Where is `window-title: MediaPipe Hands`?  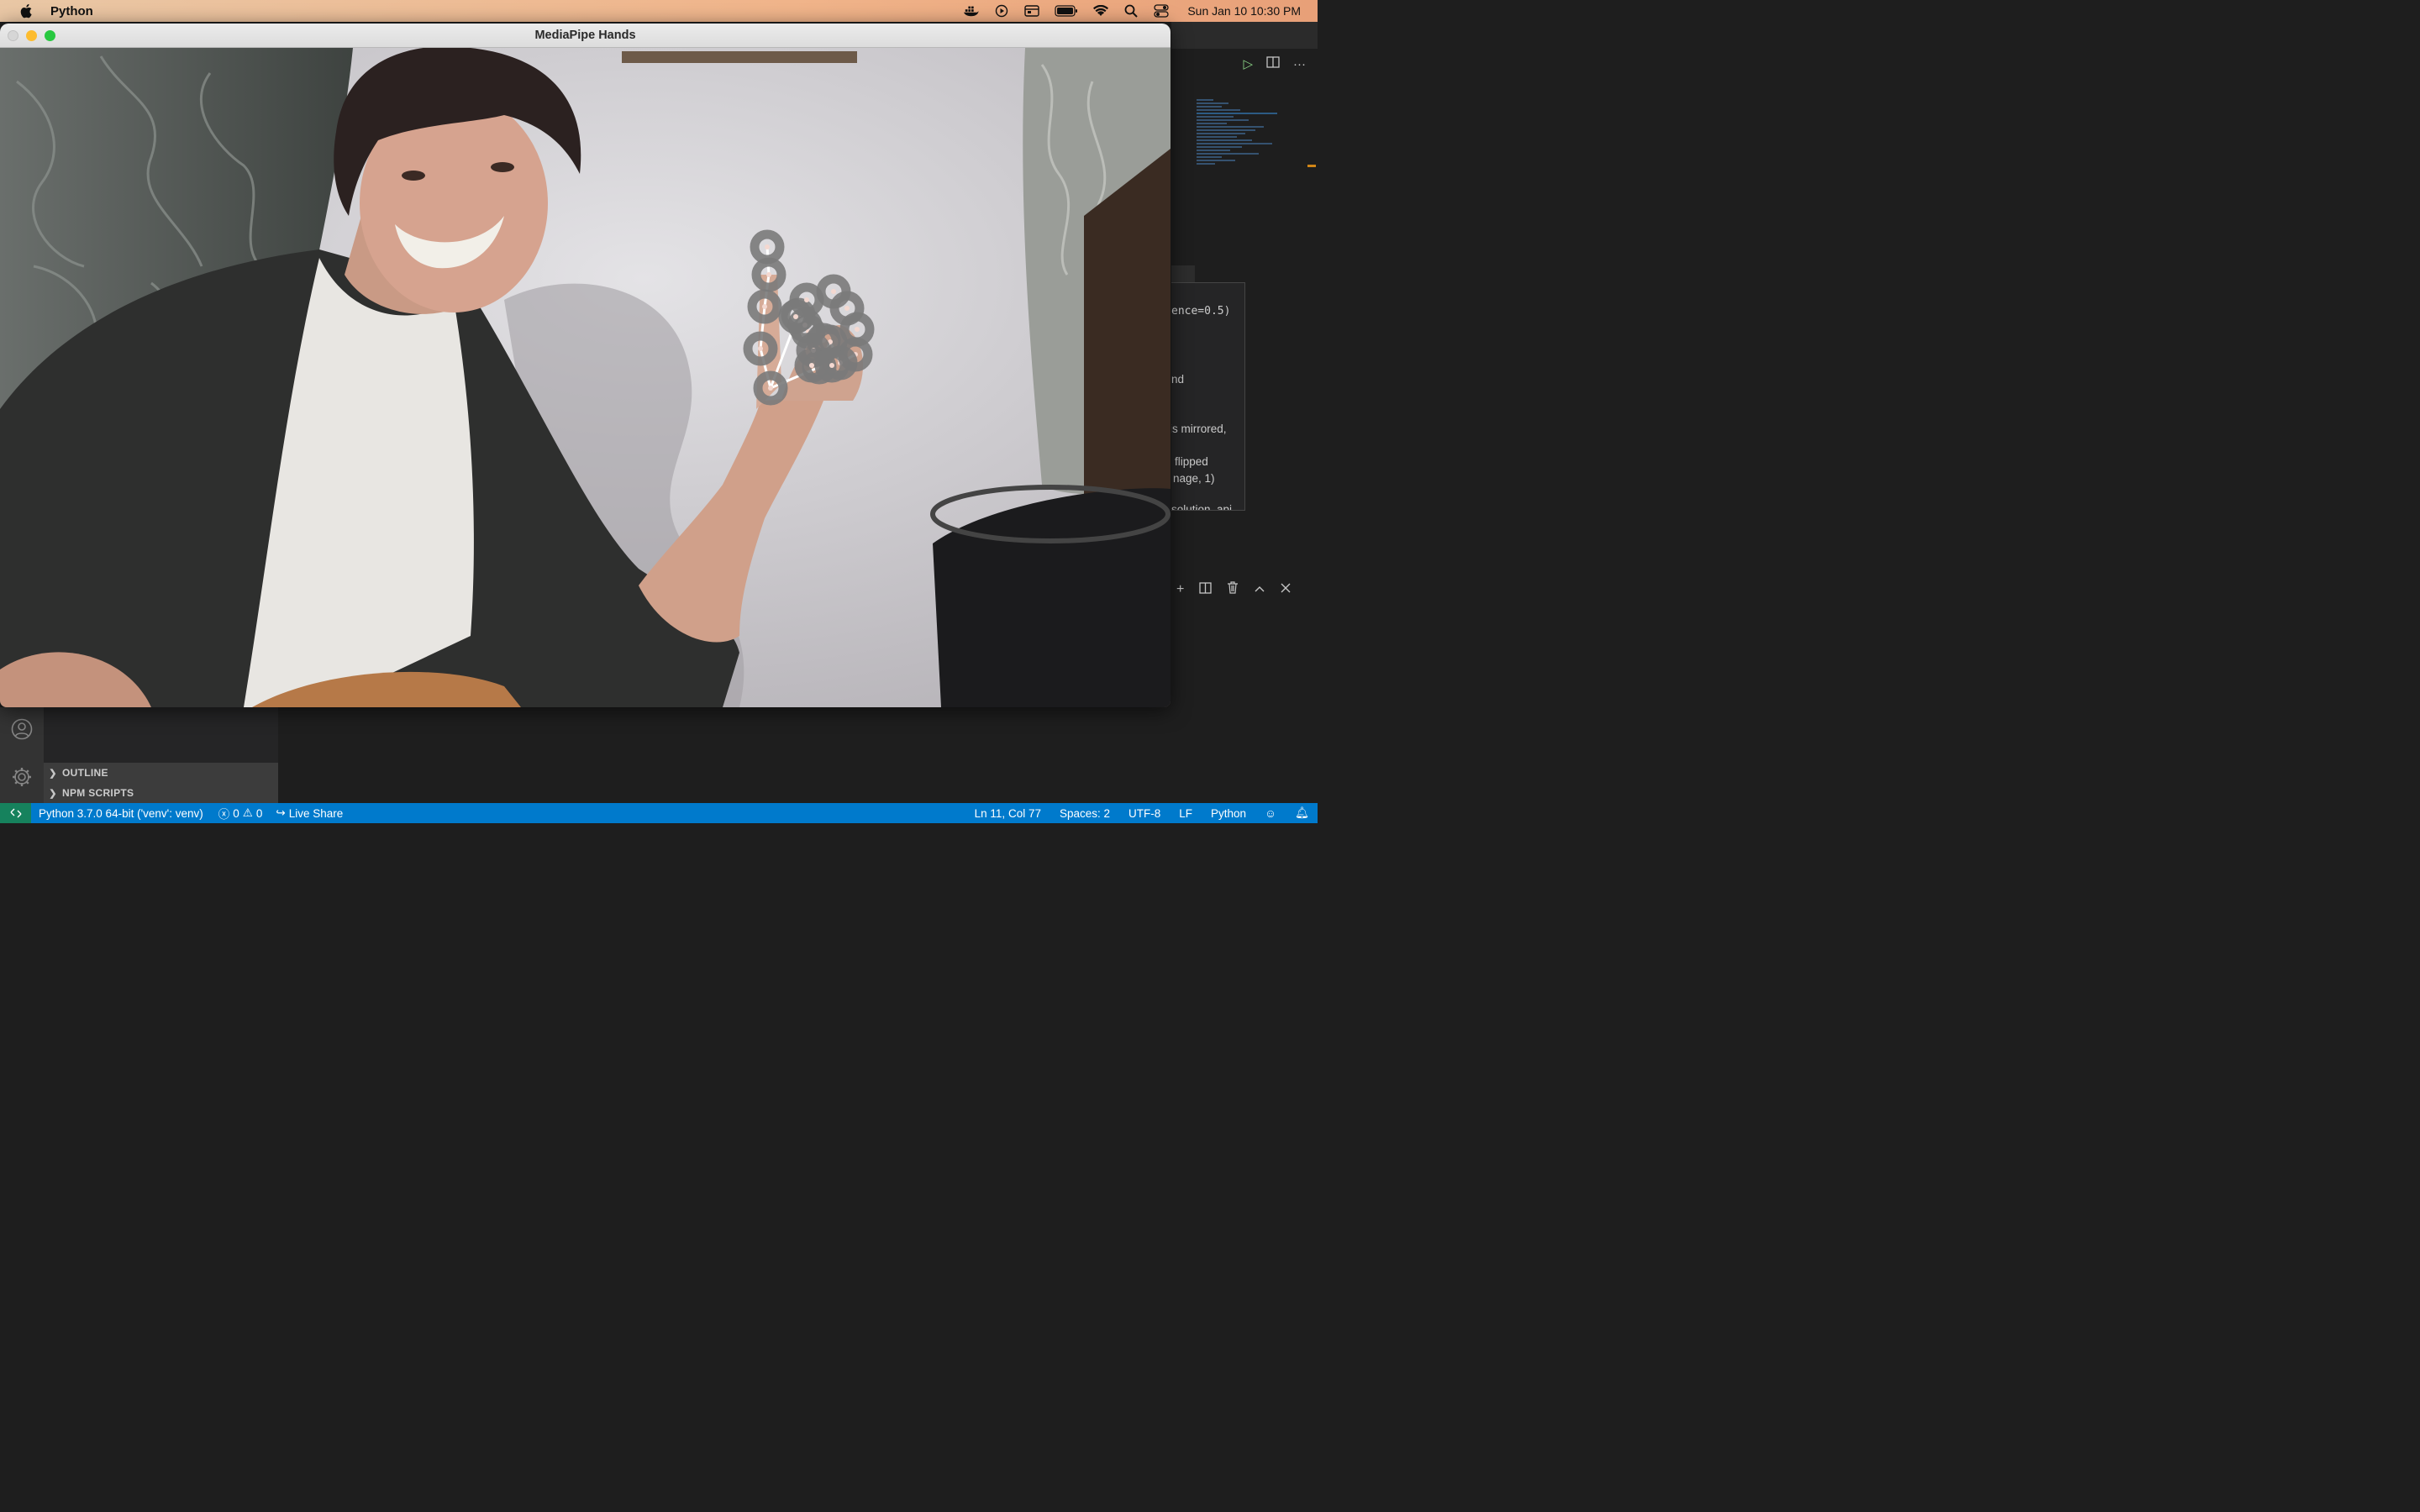
window-title: MediaPipe Hands is located at coordinates (585, 35).